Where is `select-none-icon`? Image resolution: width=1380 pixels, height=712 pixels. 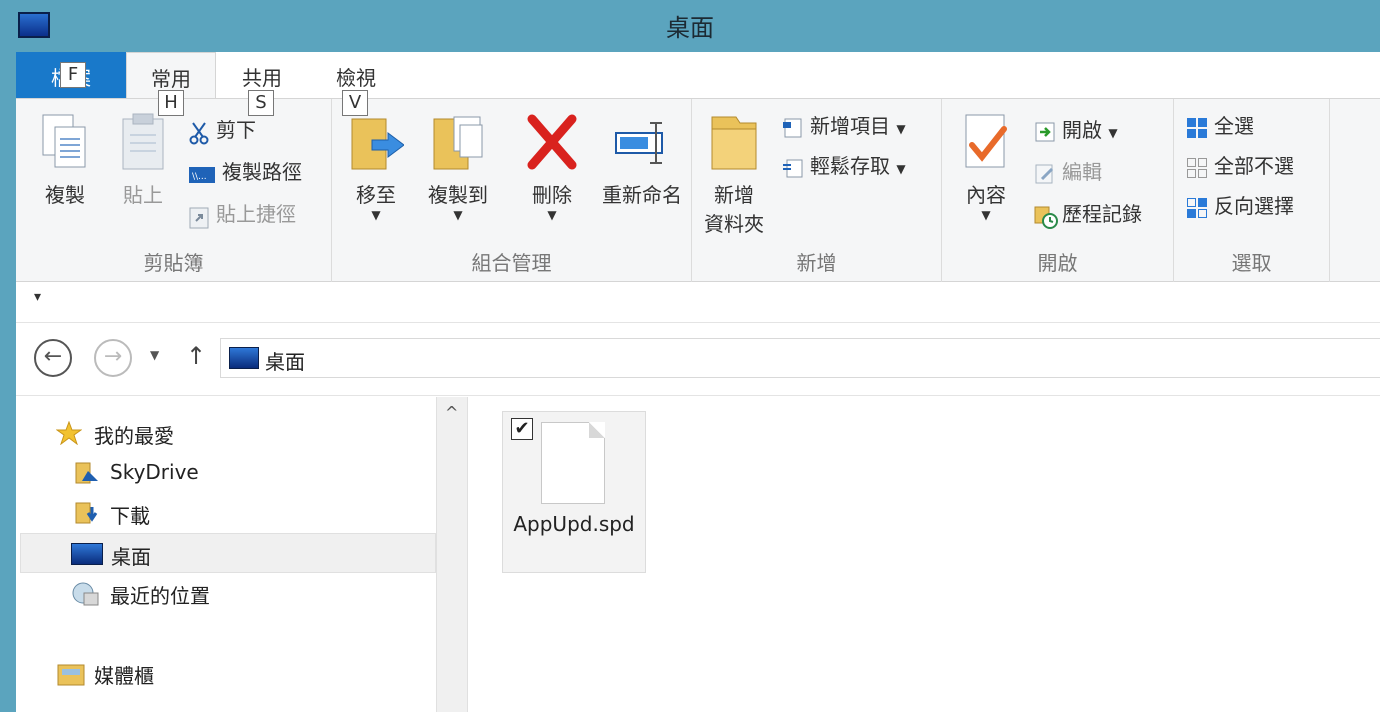
select-none-icon is located at coordinates (1197, 168).